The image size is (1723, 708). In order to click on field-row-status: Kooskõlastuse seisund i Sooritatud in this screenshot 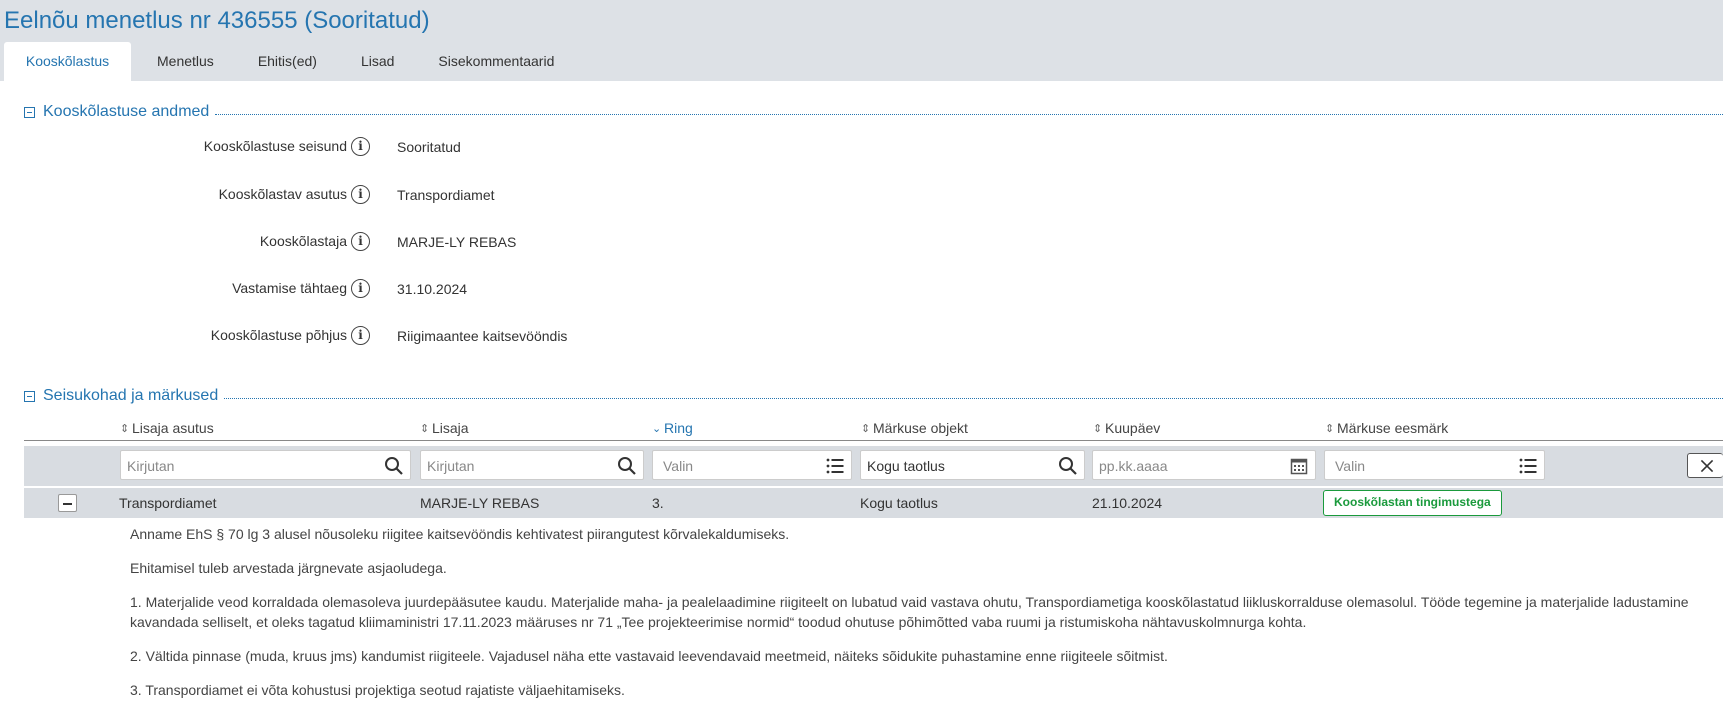, I will do `click(861, 147)`.